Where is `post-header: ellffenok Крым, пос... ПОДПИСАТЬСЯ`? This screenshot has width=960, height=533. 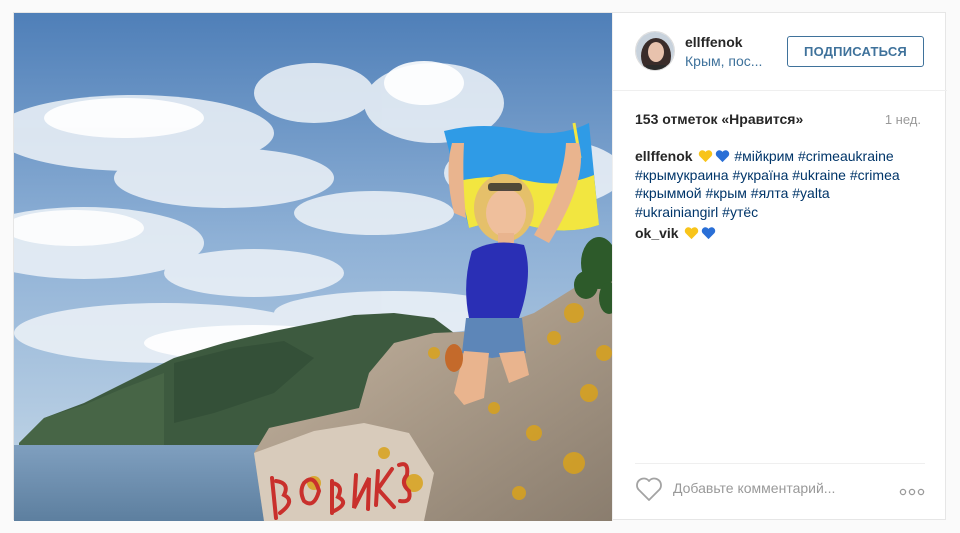 post-header: ellffenok Крым, пос... ПОДПИСАТЬСЯ is located at coordinates (780, 52).